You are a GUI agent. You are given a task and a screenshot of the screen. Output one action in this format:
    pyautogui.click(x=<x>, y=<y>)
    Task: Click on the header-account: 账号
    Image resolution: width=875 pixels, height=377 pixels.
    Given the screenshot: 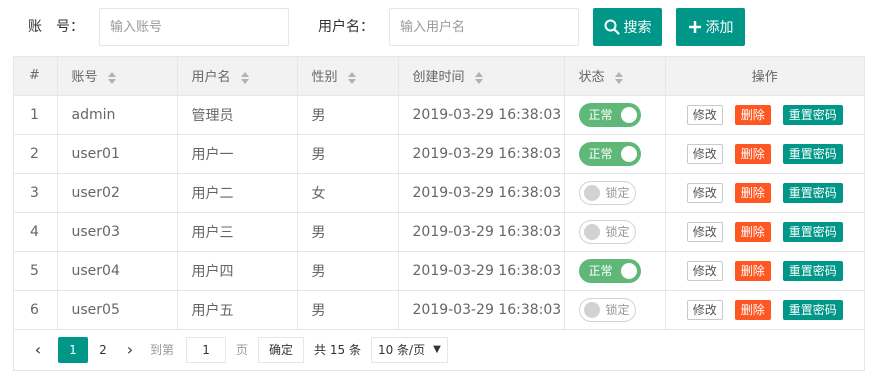 What is the action you would take?
    pyautogui.click(x=117, y=76)
    